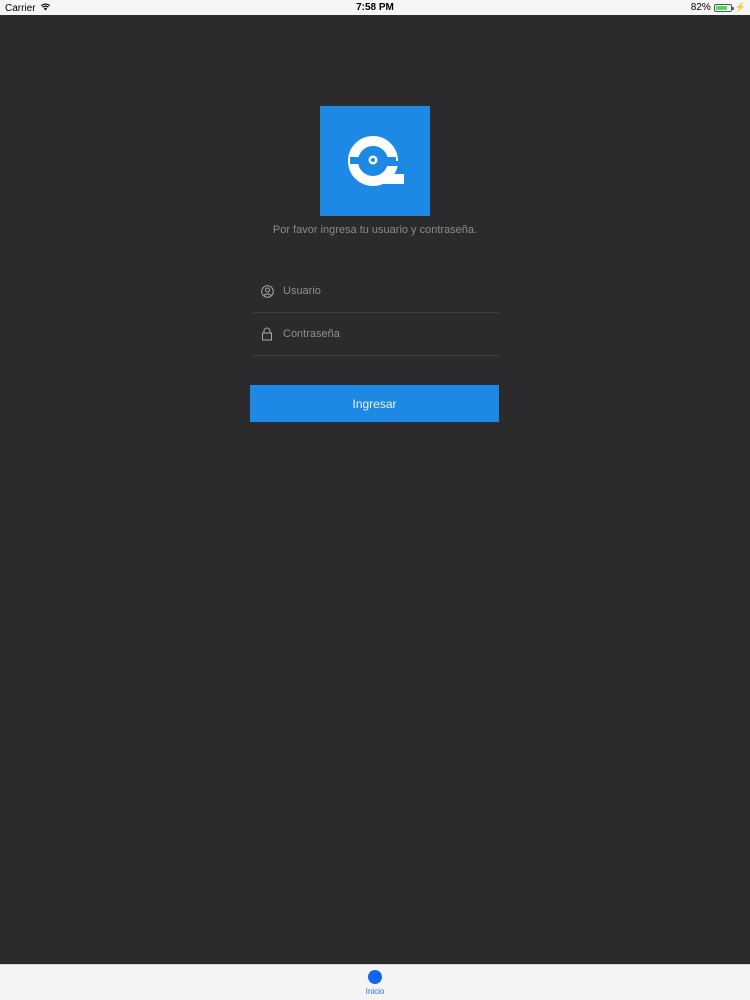  I want to click on status-time: 7:58 PM, so click(375, 7).